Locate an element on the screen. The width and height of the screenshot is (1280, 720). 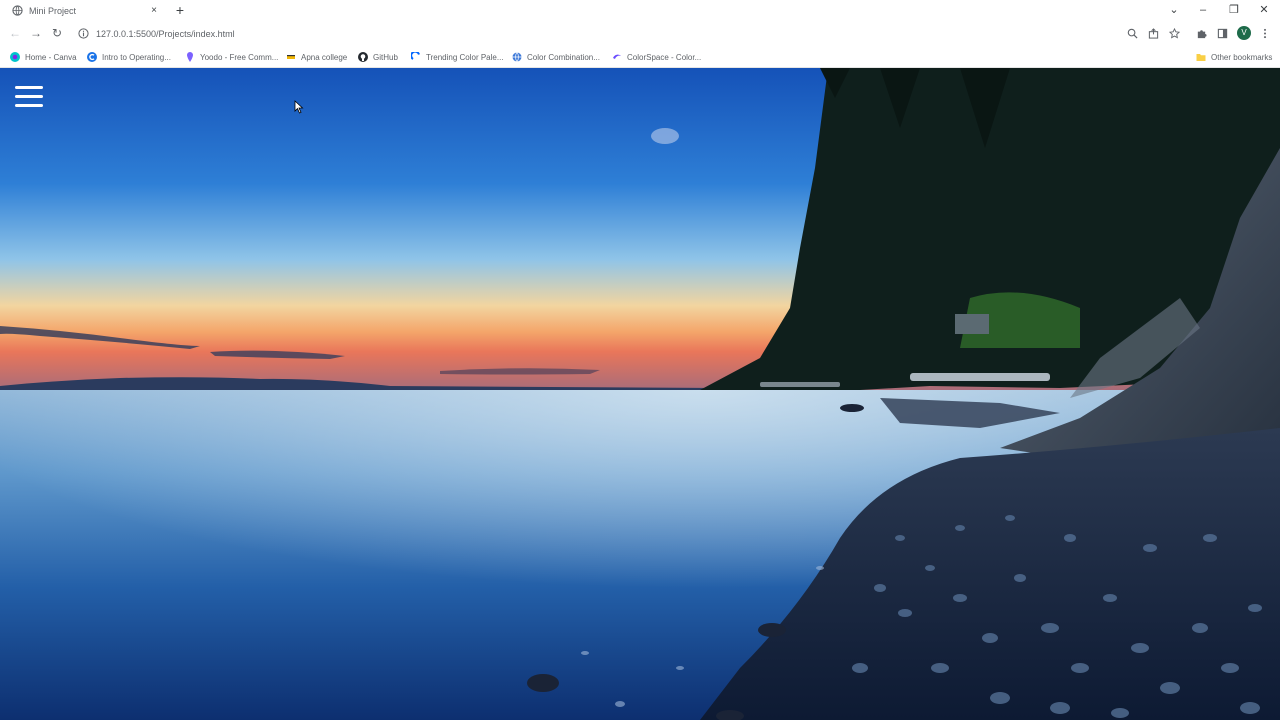
tab-strip: Mini Project × + ⌄ – ❐ ✕ is located at coordinates (640, 10).